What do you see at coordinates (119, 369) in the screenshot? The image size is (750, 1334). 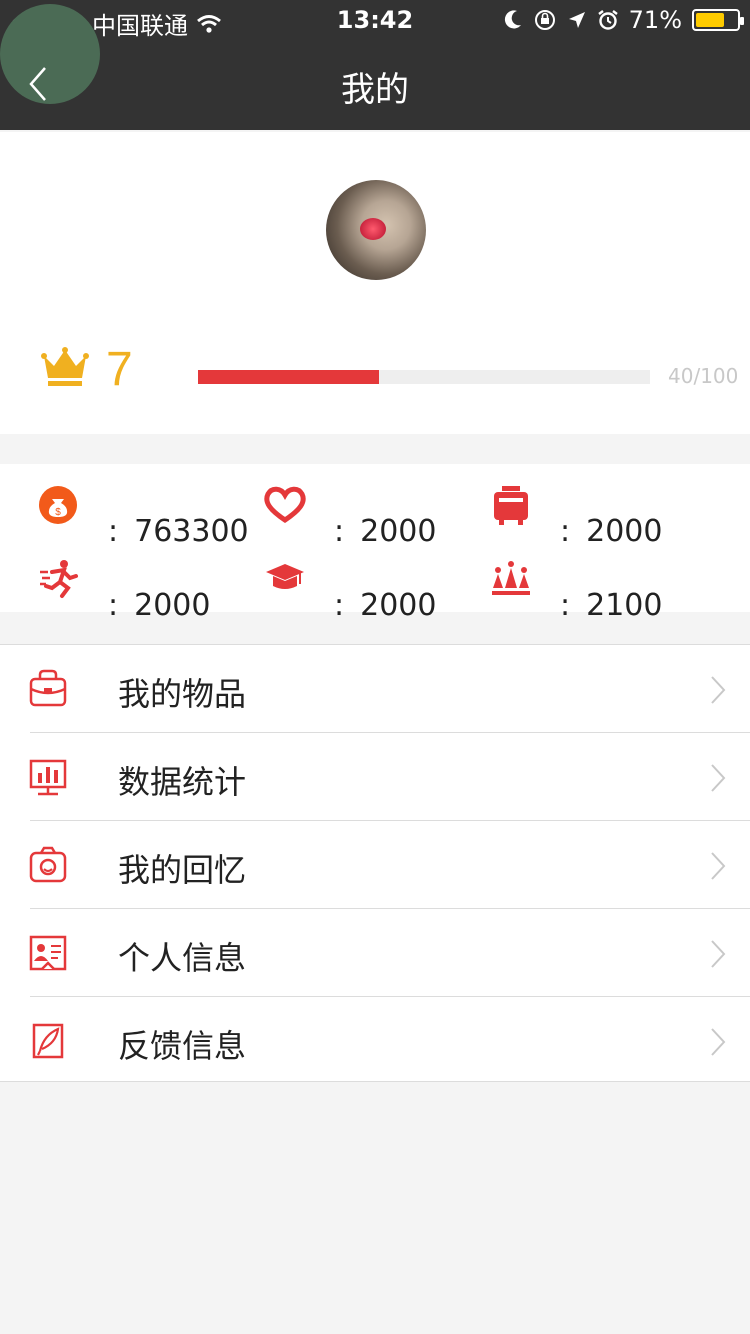 I see `user-level: 7` at bounding box center [119, 369].